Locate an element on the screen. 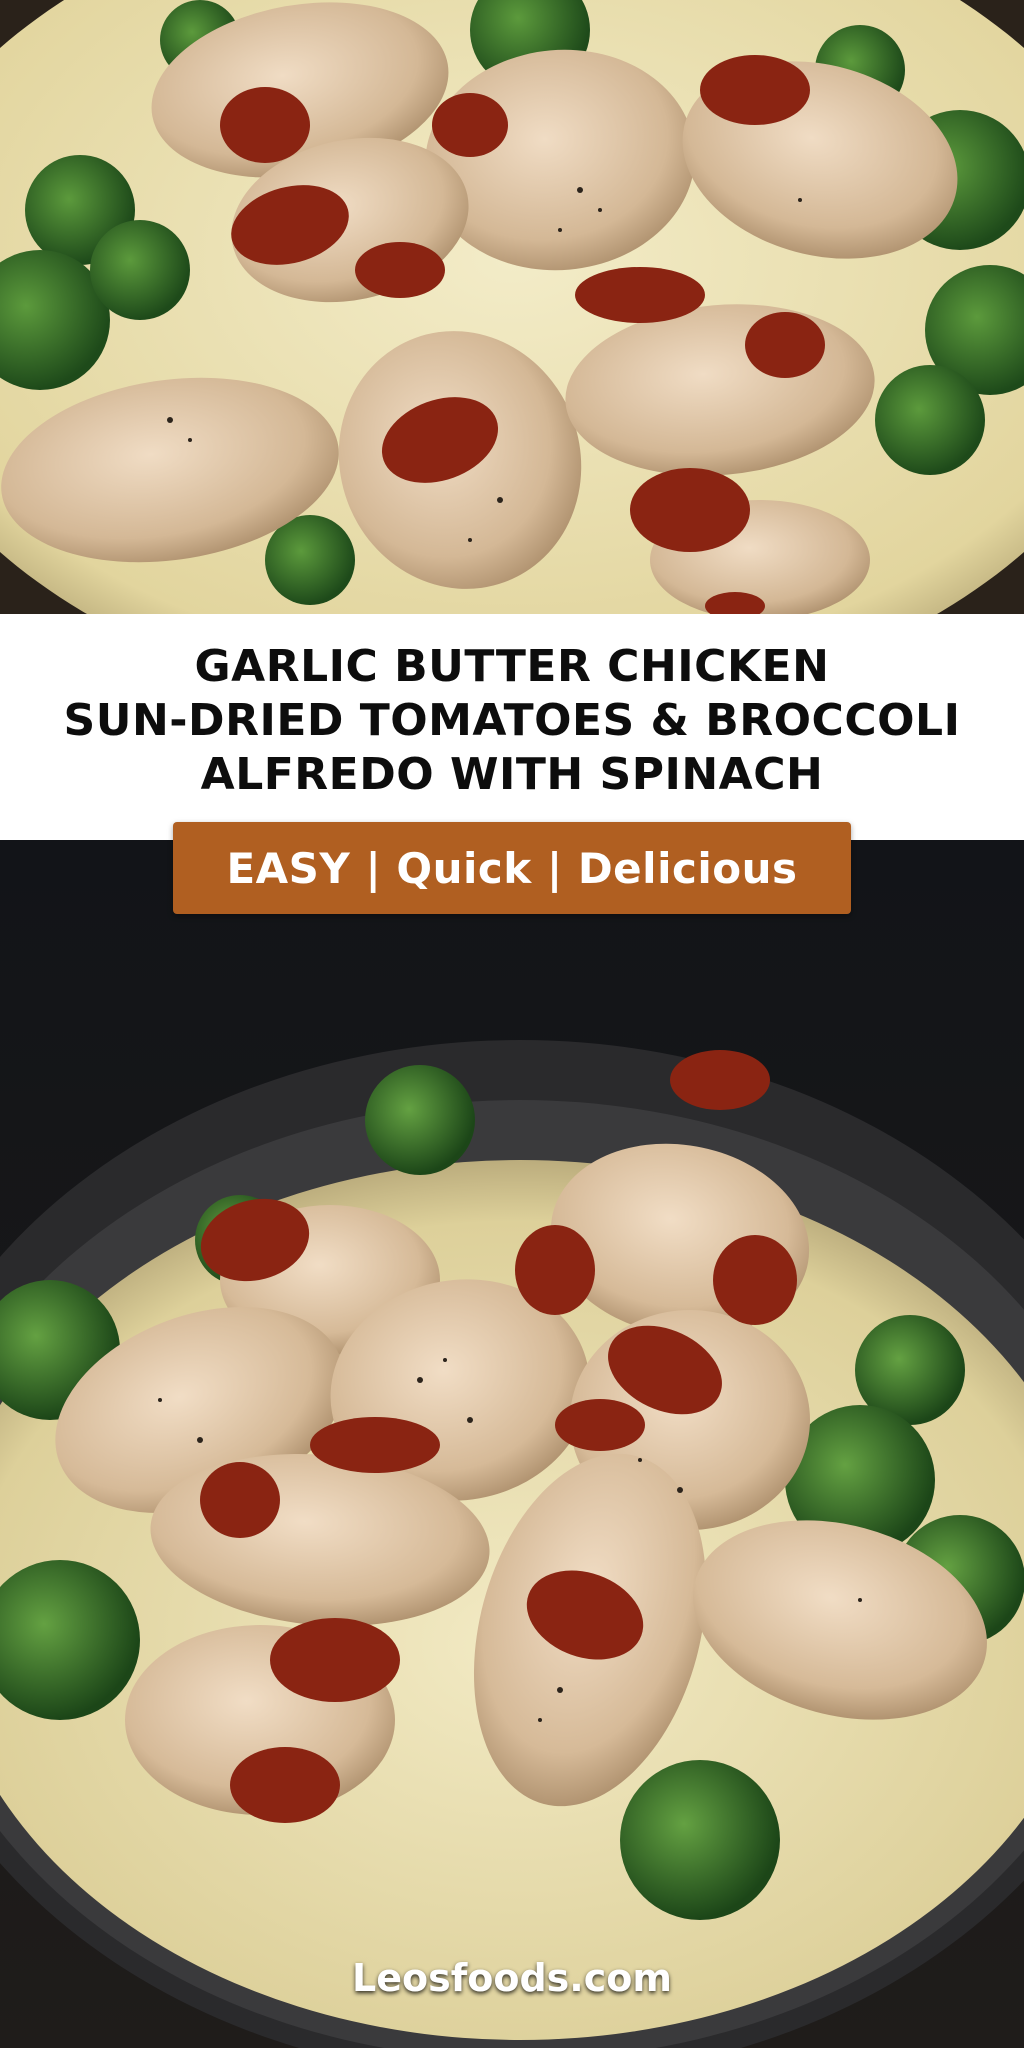 The height and width of the screenshot is (2048, 1024). tagline-badge: EASY | Quick | Delicious is located at coordinates (512, 868).